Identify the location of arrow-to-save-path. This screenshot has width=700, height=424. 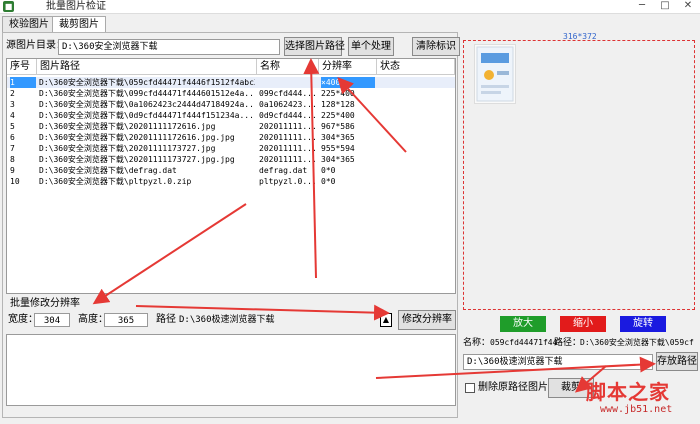
(515, 367).